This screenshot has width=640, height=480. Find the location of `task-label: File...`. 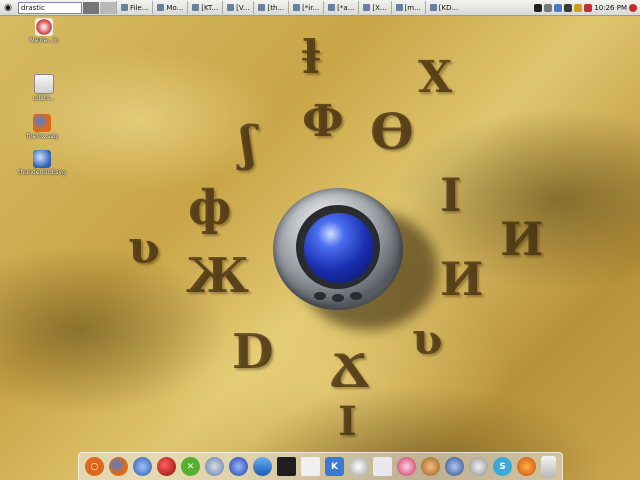

task-label: File... is located at coordinates (139, 7).